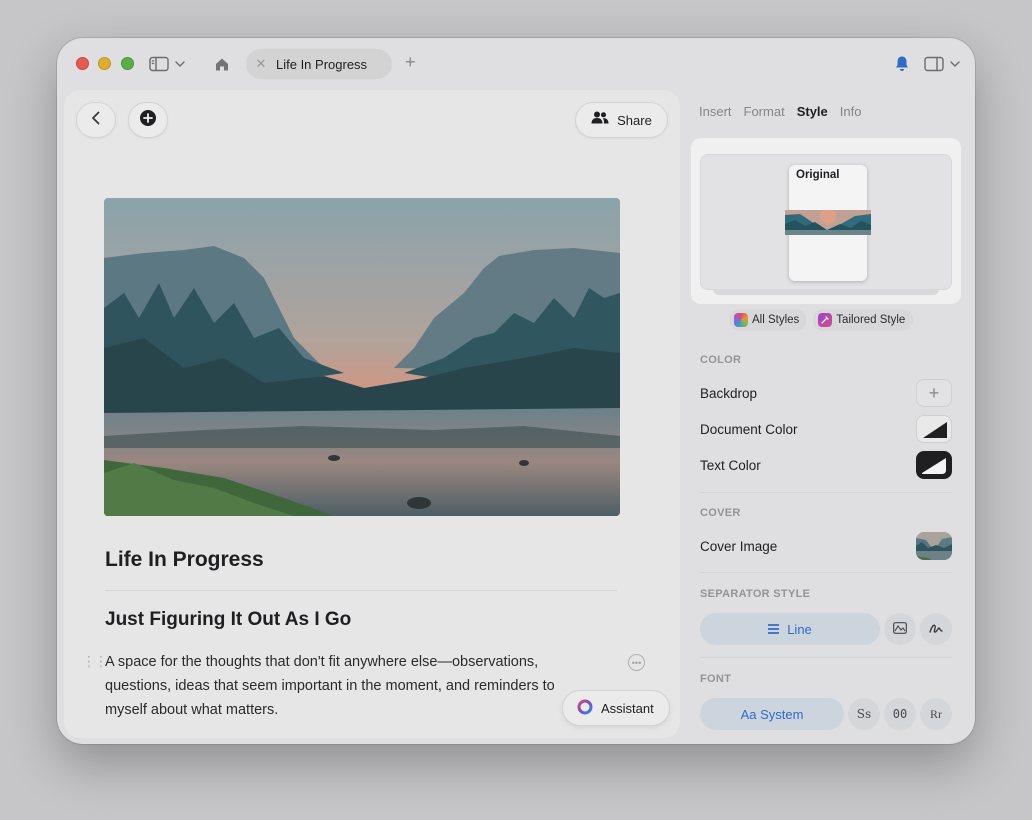 The image size is (1032, 820). Describe the element at coordinates (772, 714) in the screenshot. I see `font-system-option: Aa System` at that location.